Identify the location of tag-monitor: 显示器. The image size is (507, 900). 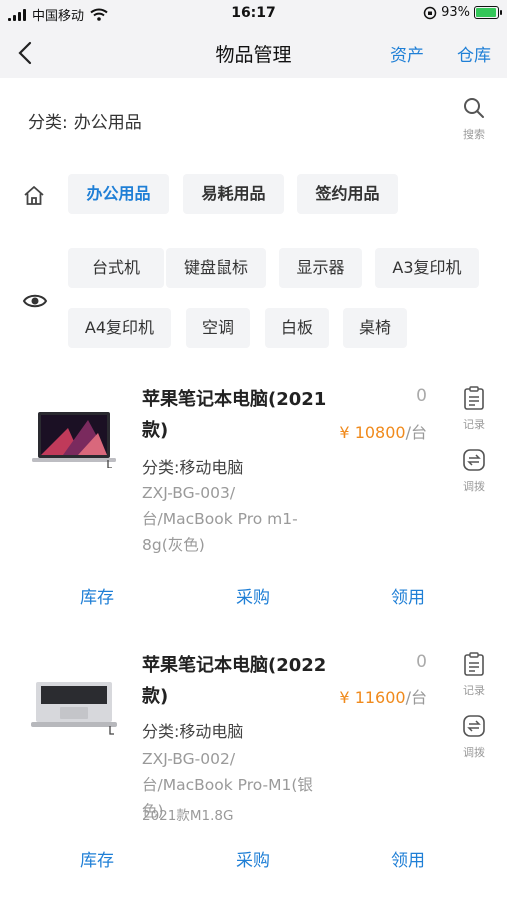
(320, 268).